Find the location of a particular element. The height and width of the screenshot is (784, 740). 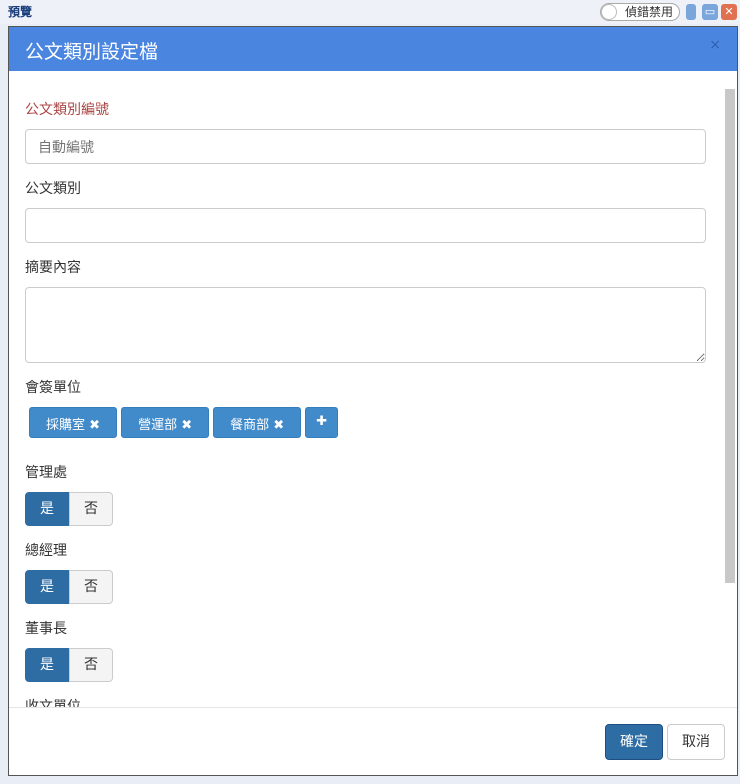

tag: 採購室 ✖ is located at coordinates (73, 422).